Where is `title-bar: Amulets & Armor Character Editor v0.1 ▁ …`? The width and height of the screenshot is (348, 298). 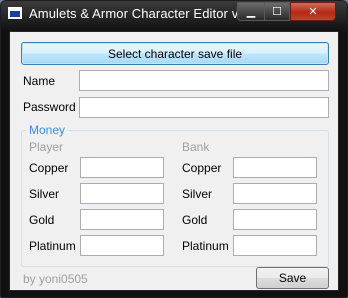 title-bar: Amulets & Armor Character Editor v0.1 ▁ … is located at coordinates (174, 16).